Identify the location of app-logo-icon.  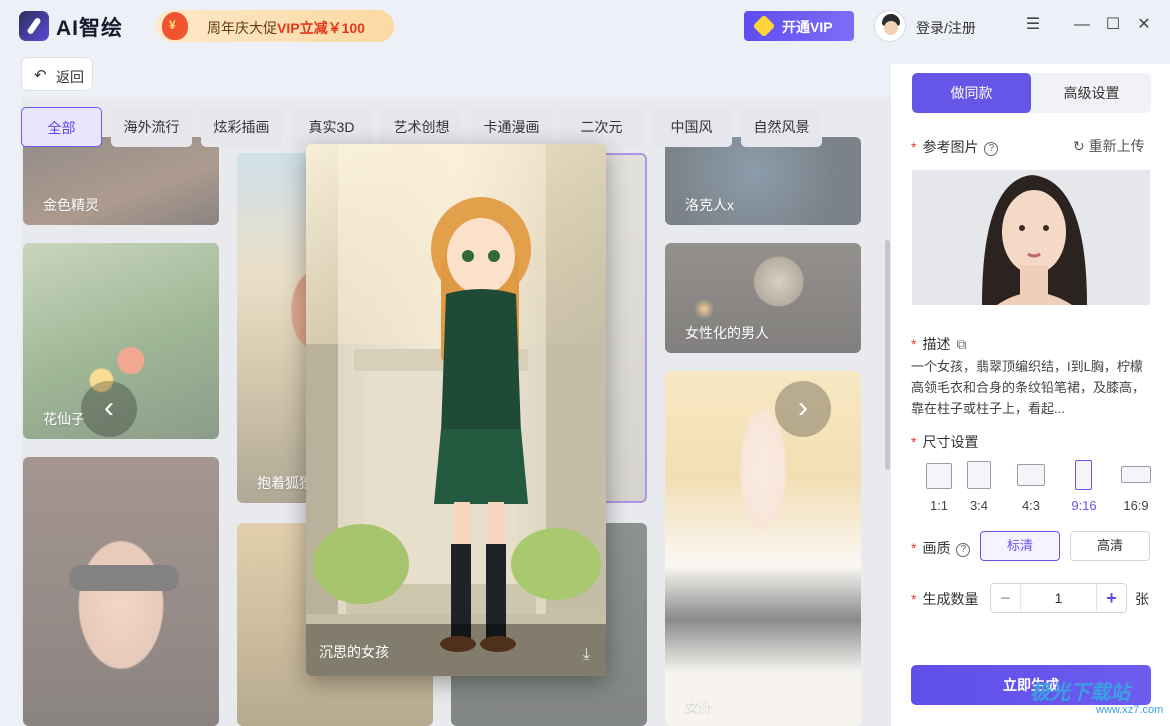
(34, 26).